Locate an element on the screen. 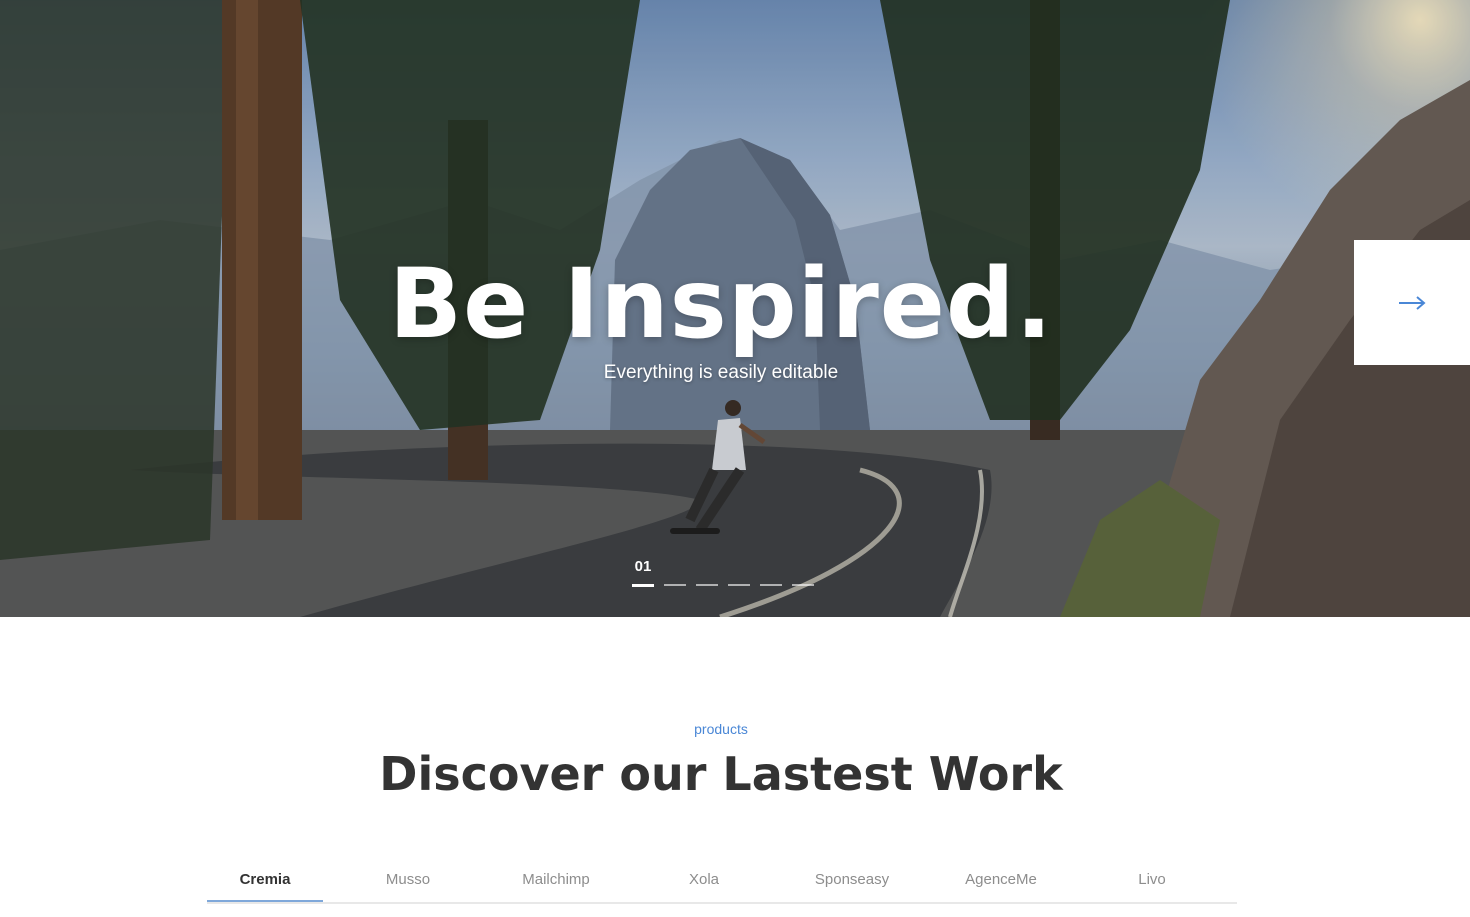 Image resolution: width=1470 pixels, height=917 pixels. hero-subtitle: Everything is easily editable is located at coordinates (721, 372).